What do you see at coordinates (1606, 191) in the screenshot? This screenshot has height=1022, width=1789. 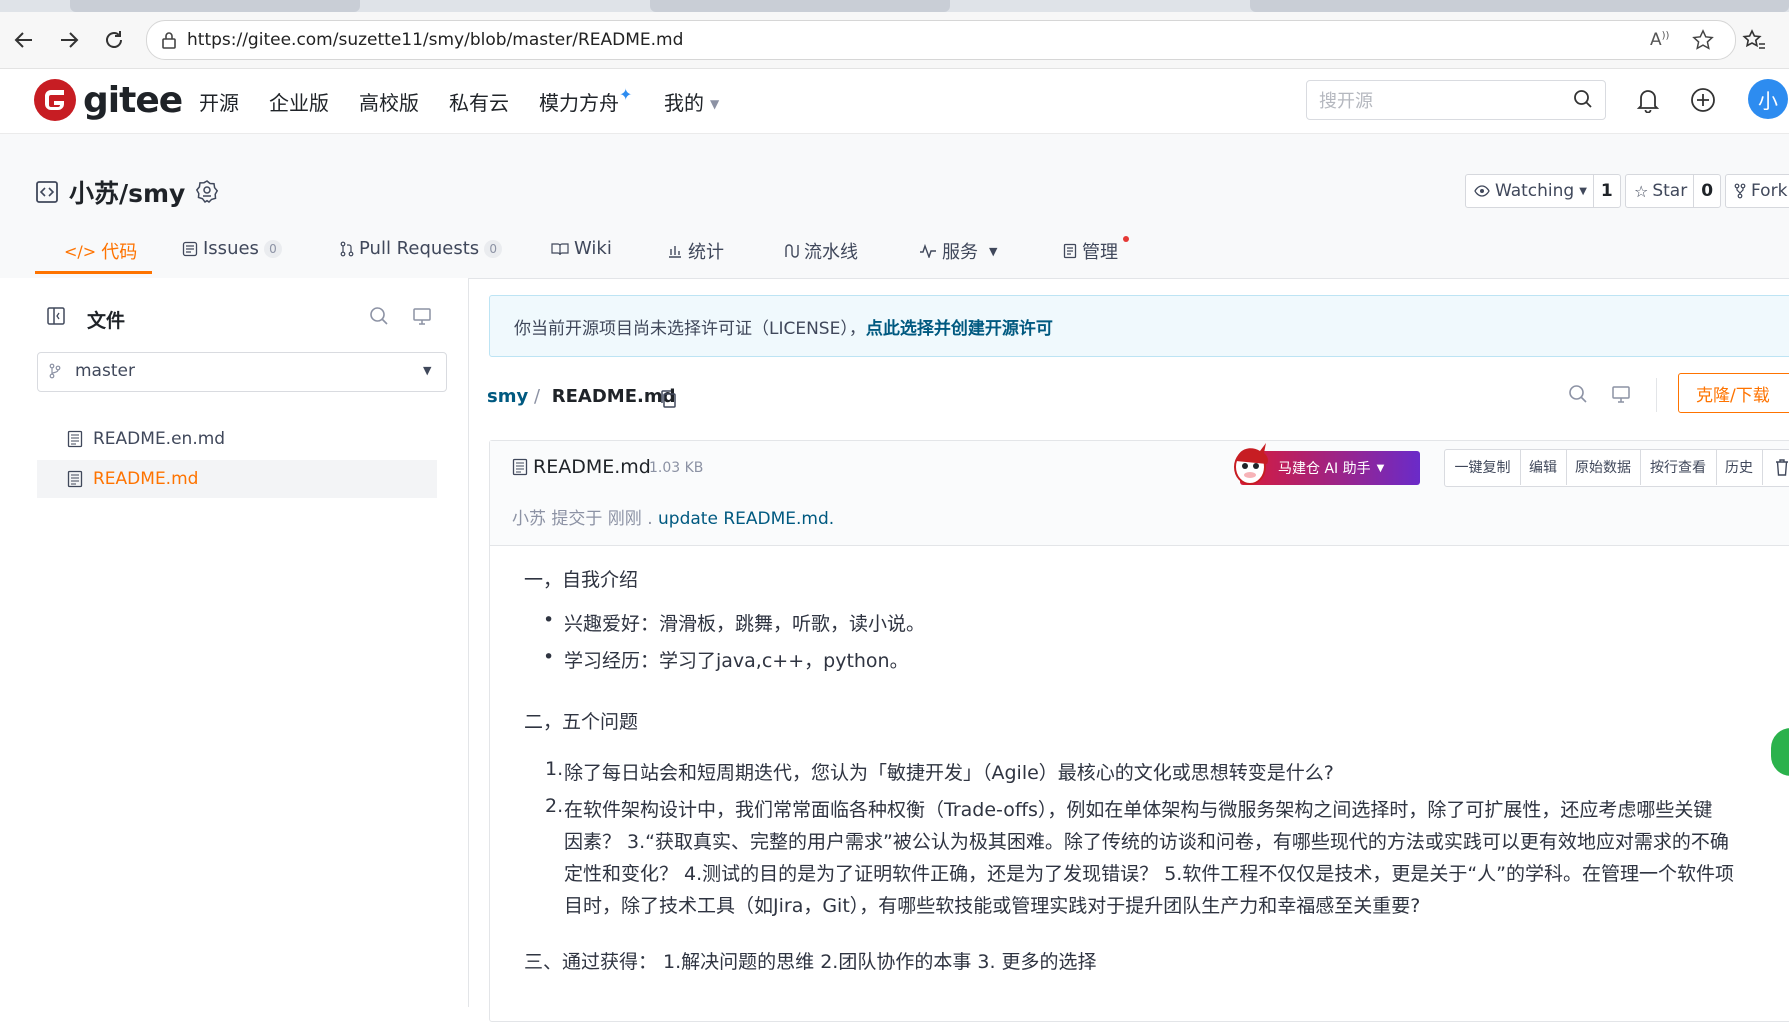 I see `watch-count: 1` at bounding box center [1606, 191].